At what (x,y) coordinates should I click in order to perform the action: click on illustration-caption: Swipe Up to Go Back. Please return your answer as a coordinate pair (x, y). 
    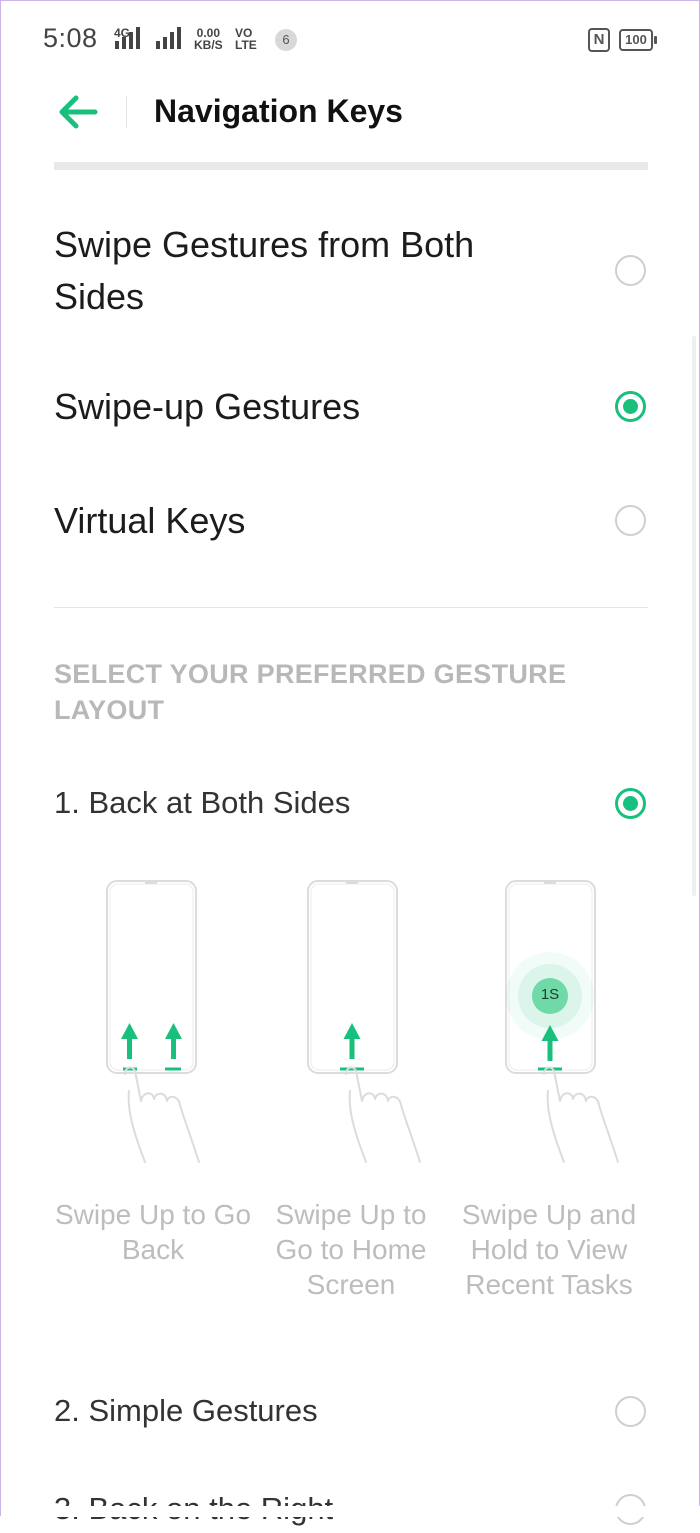
    Looking at the image, I should click on (153, 1232).